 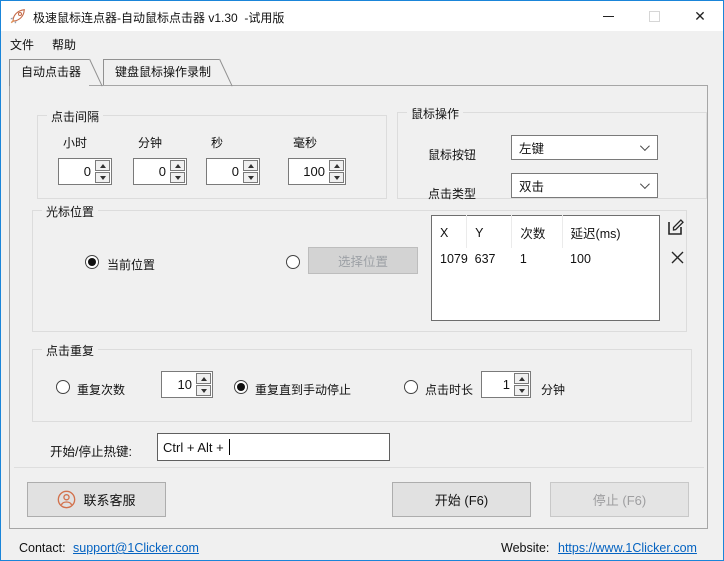 I want to click on hours-up-button, so click(x=102, y=165).